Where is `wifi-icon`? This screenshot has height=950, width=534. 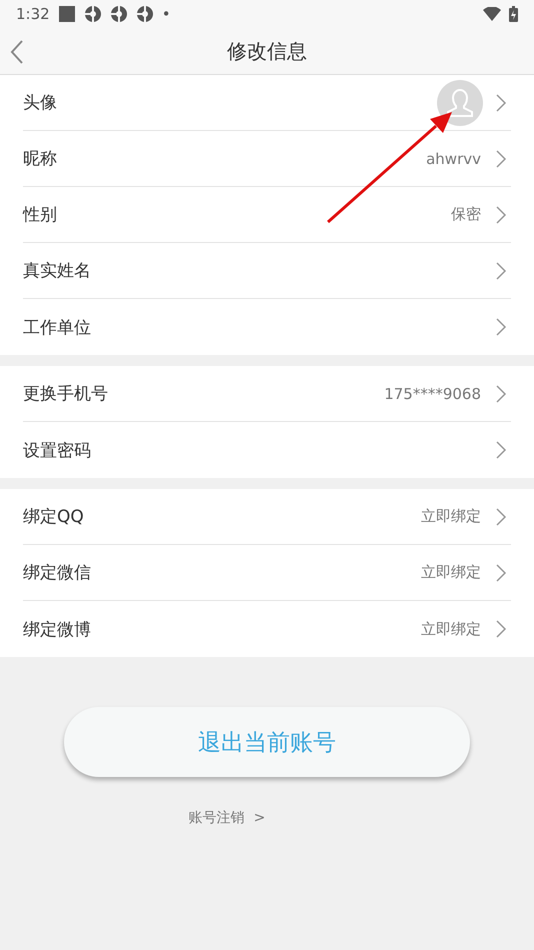
wifi-icon is located at coordinates (492, 14).